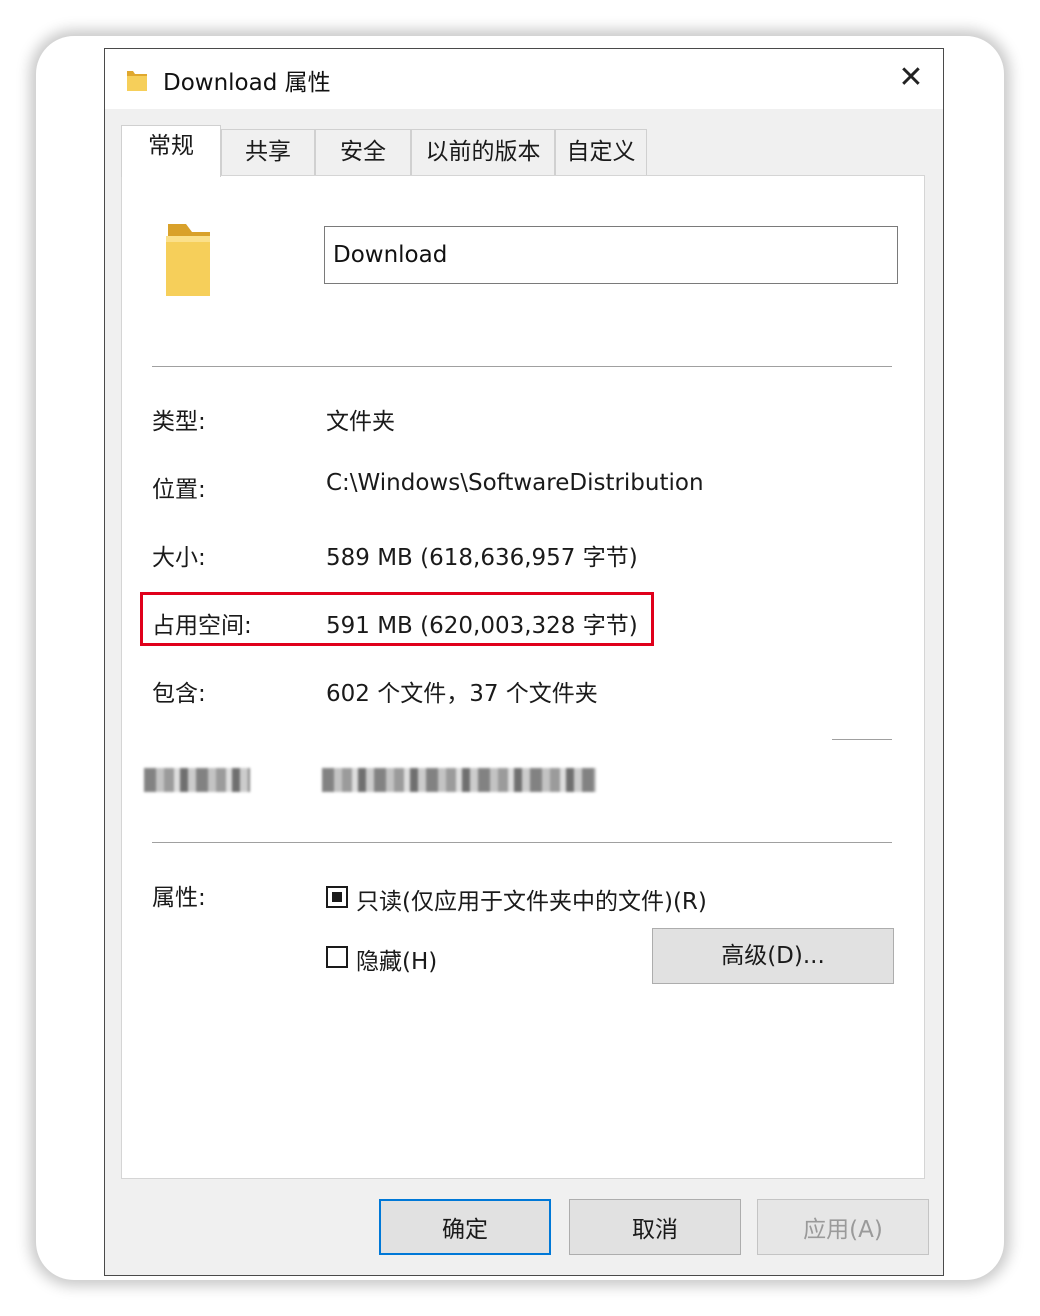 Image resolution: width=1040 pixels, height=1316 pixels. I want to click on readonly-checkbox, so click(337, 897).